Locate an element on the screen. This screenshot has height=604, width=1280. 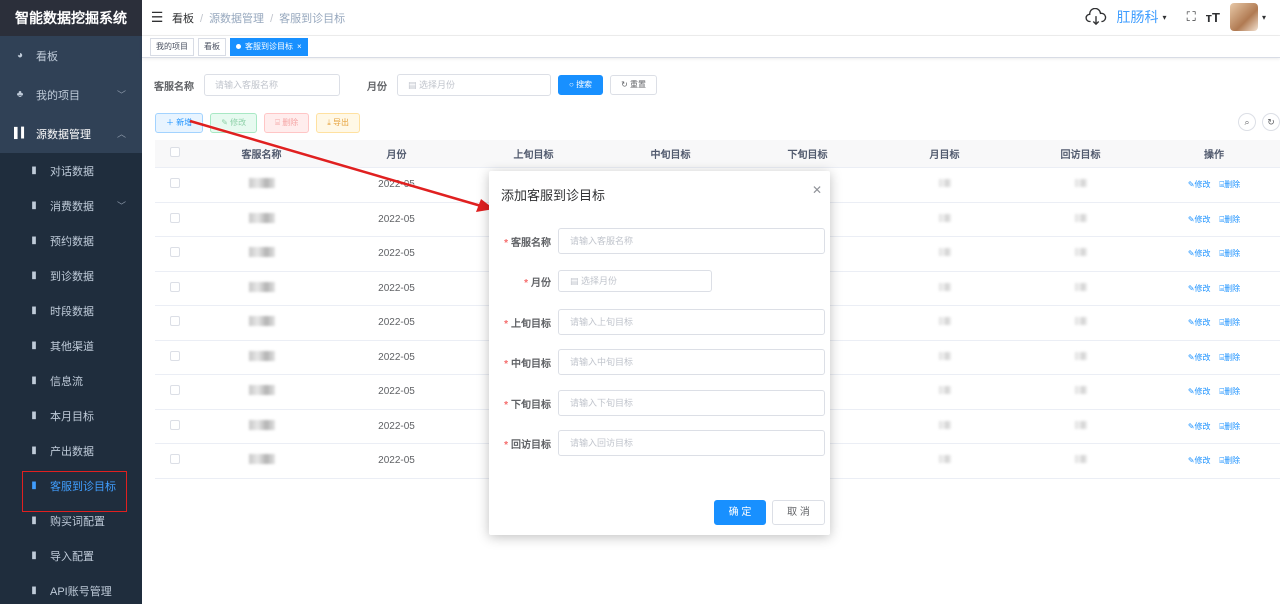
early-target-input: 请输入上旬目标 is located at coordinates (691, 322).